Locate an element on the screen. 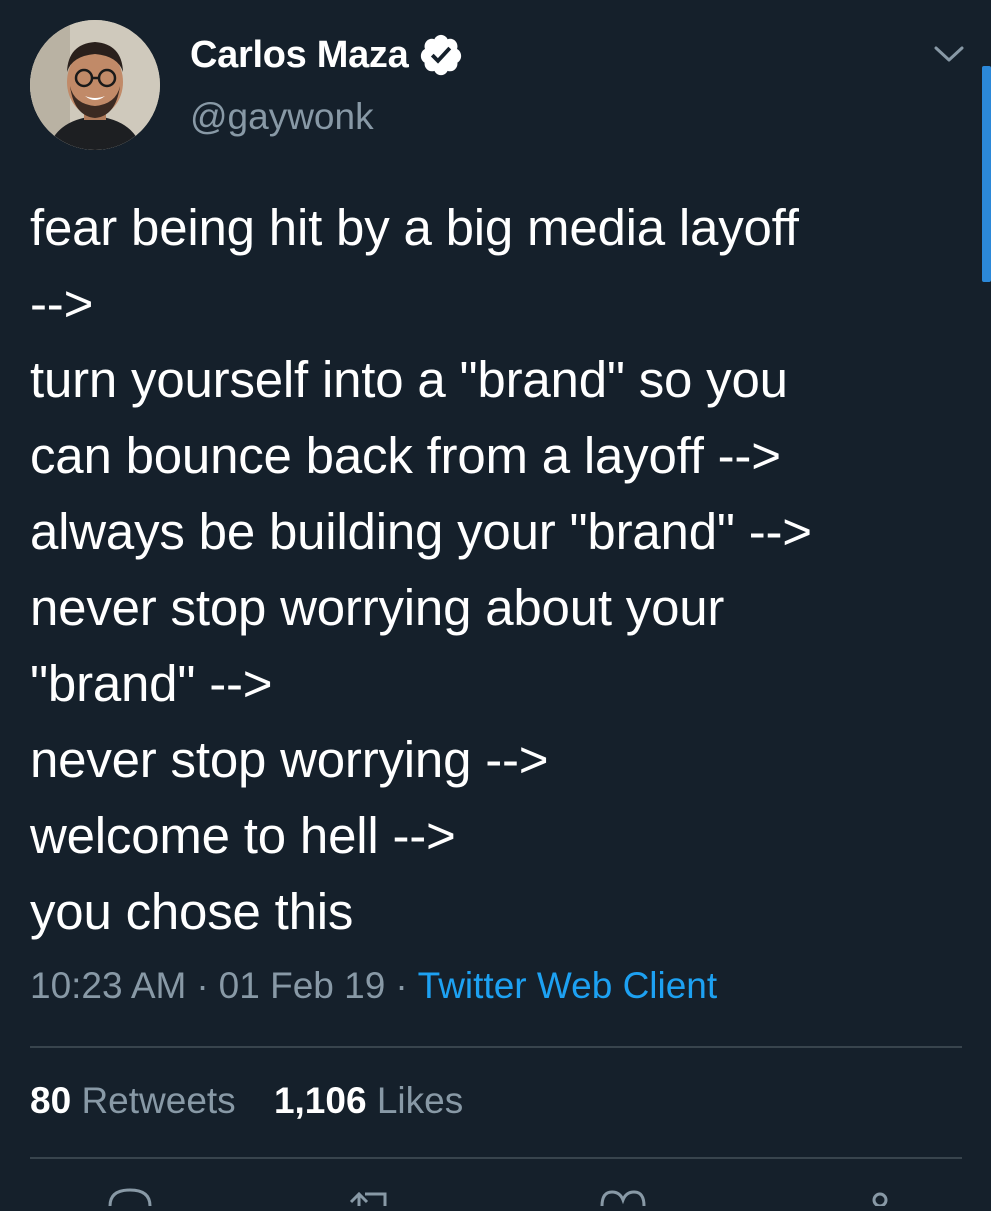  avatar-photo is located at coordinates (95, 85).